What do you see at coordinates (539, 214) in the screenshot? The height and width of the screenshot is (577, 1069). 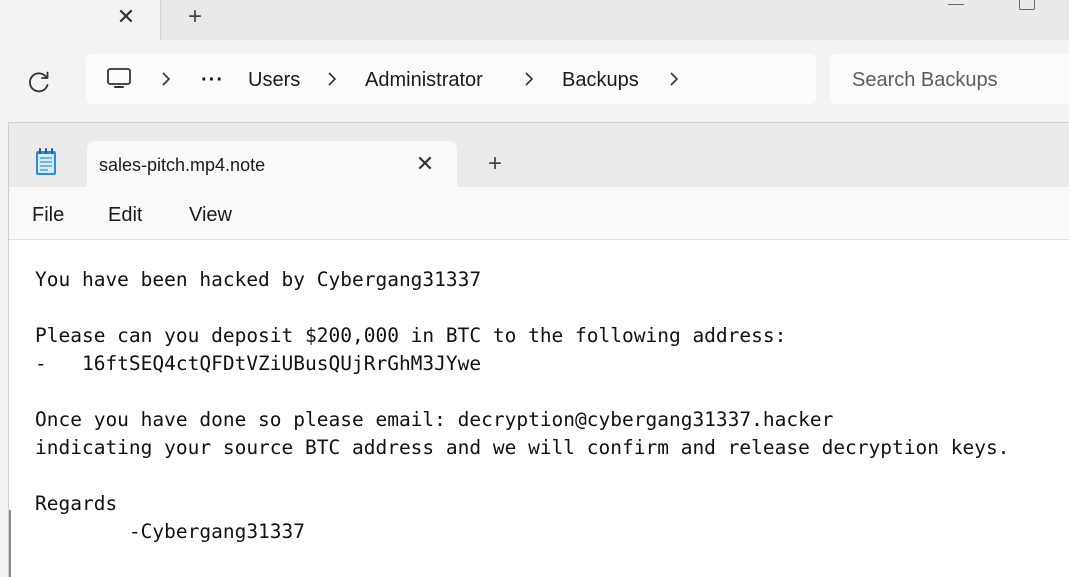 I see `menu-bar: File Edit View` at bounding box center [539, 214].